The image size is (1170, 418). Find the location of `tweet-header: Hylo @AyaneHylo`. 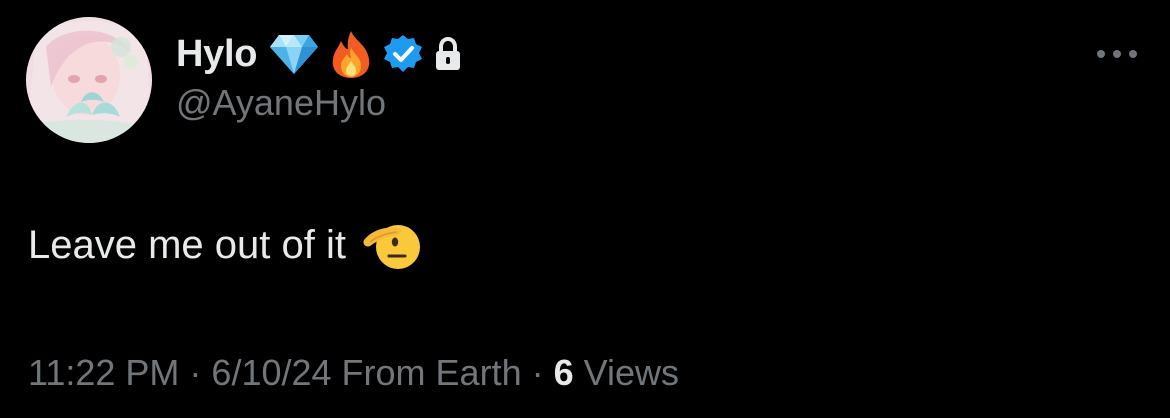

tweet-header: Hylo @AyaneHylo is located at coordinates (324, 83).